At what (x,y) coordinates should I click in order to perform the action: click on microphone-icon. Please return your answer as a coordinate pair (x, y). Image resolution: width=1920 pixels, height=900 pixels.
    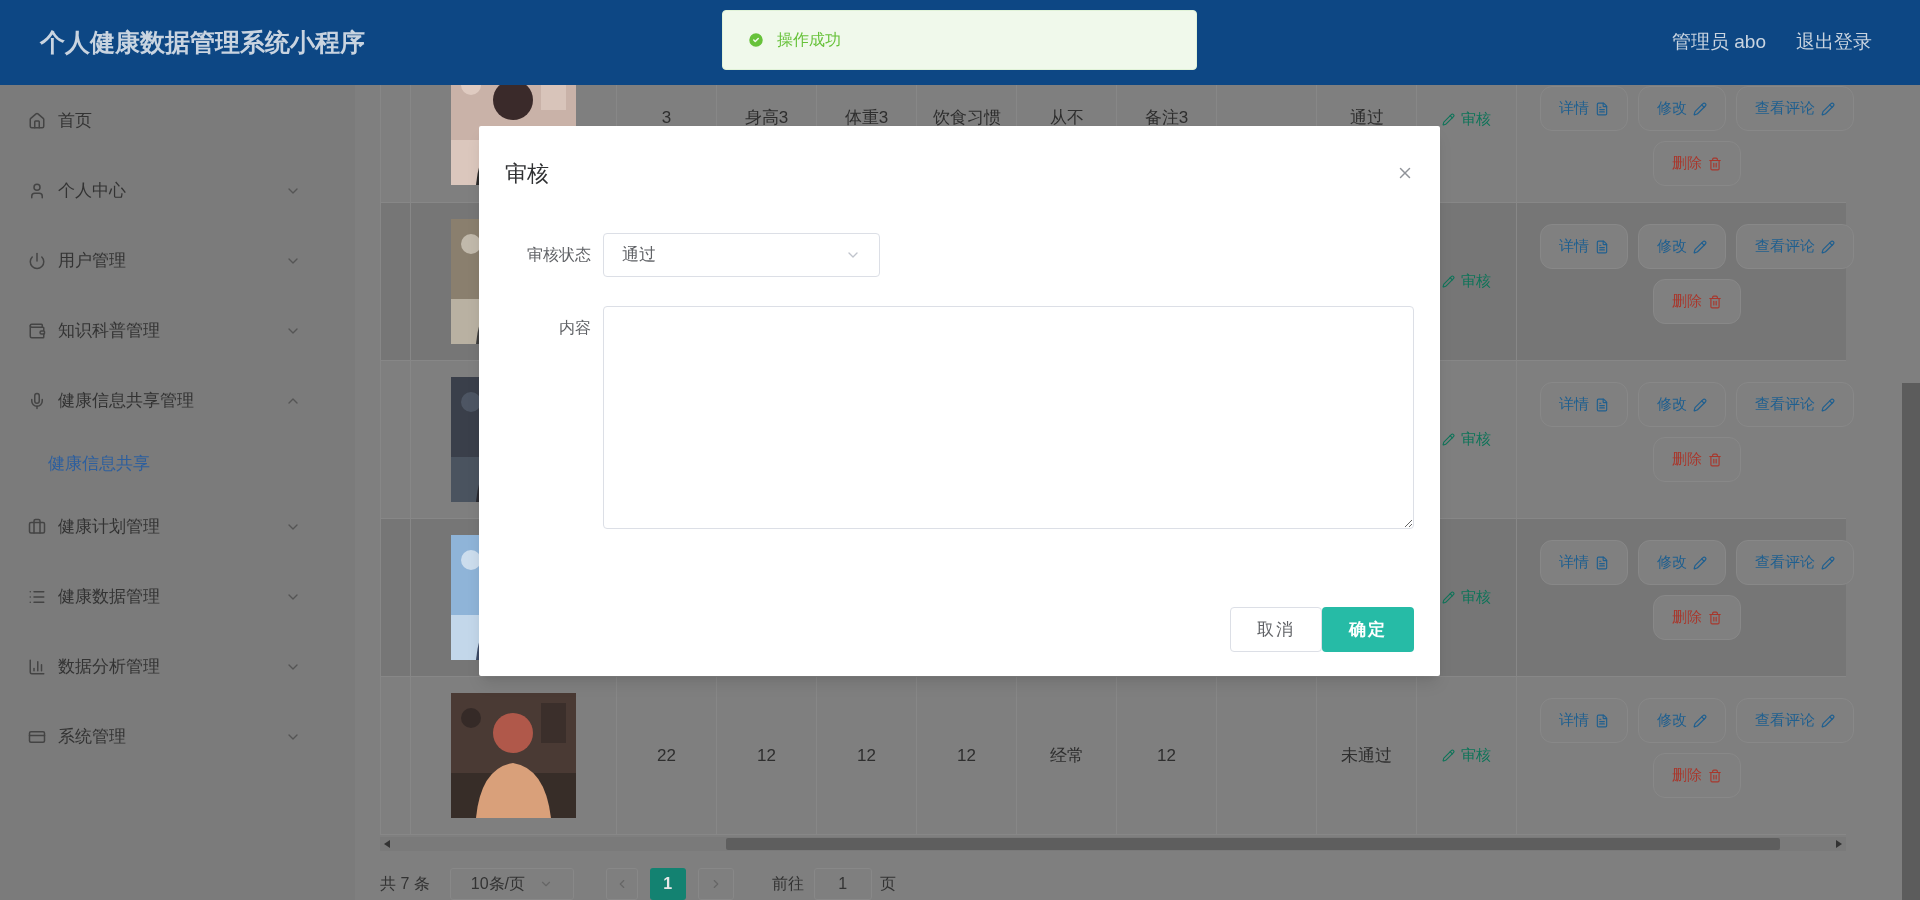
    Looking at the image, I should click on (37, 401).